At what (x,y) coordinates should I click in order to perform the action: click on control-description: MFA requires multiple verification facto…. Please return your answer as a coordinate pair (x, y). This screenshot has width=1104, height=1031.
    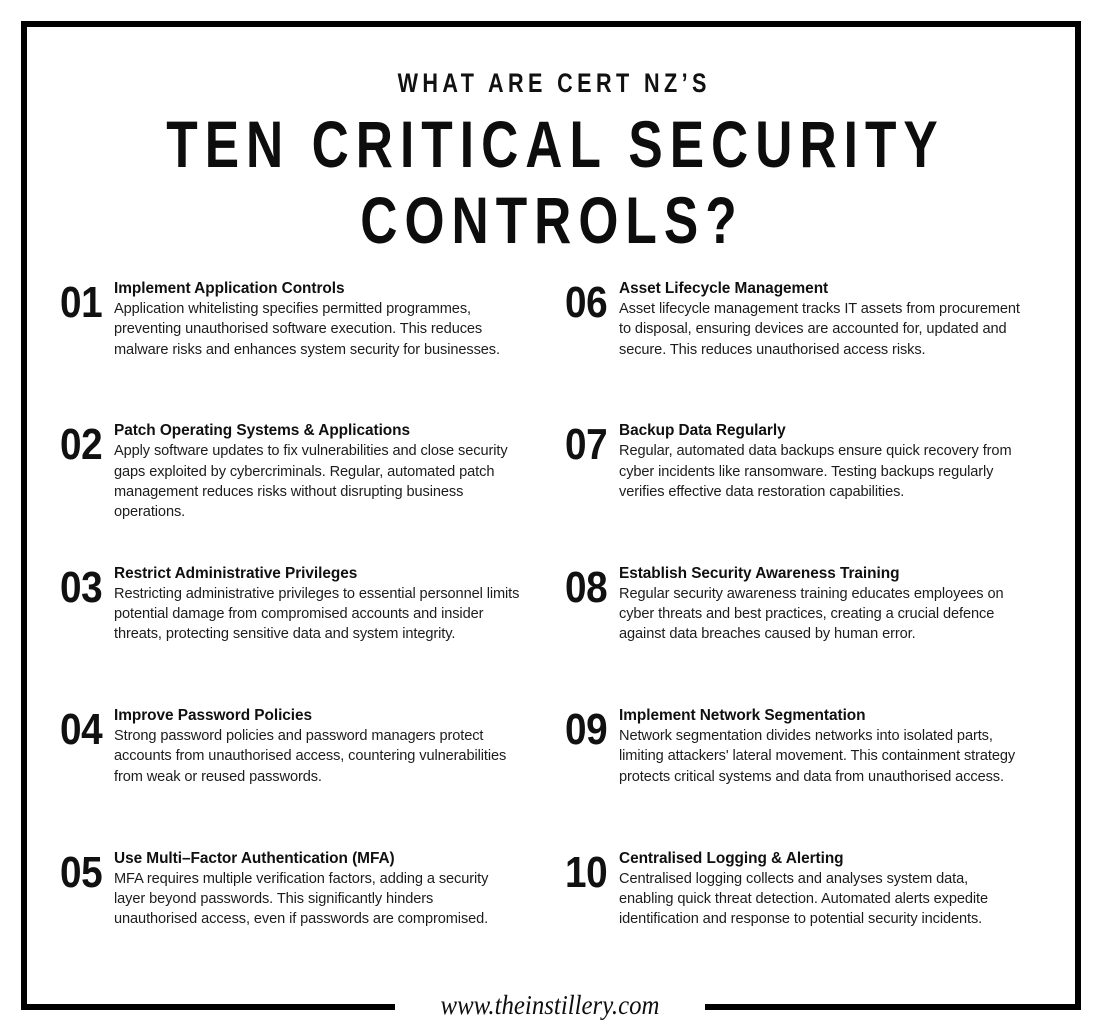
    Looking at the image, I should click on (301, 899).